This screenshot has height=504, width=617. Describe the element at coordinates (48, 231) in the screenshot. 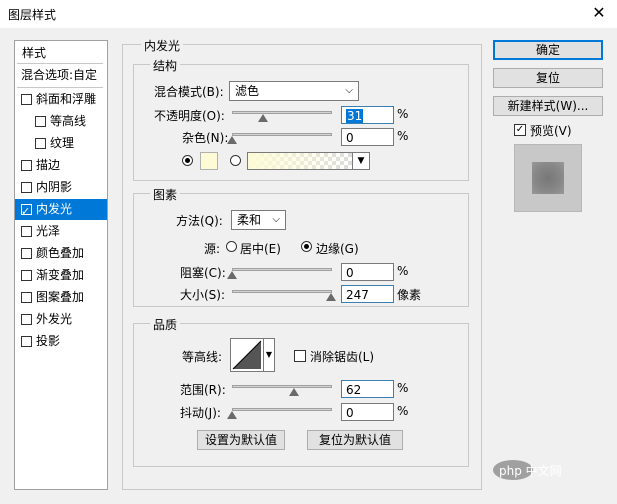

I see `style-item-label: 光泽` at that location.